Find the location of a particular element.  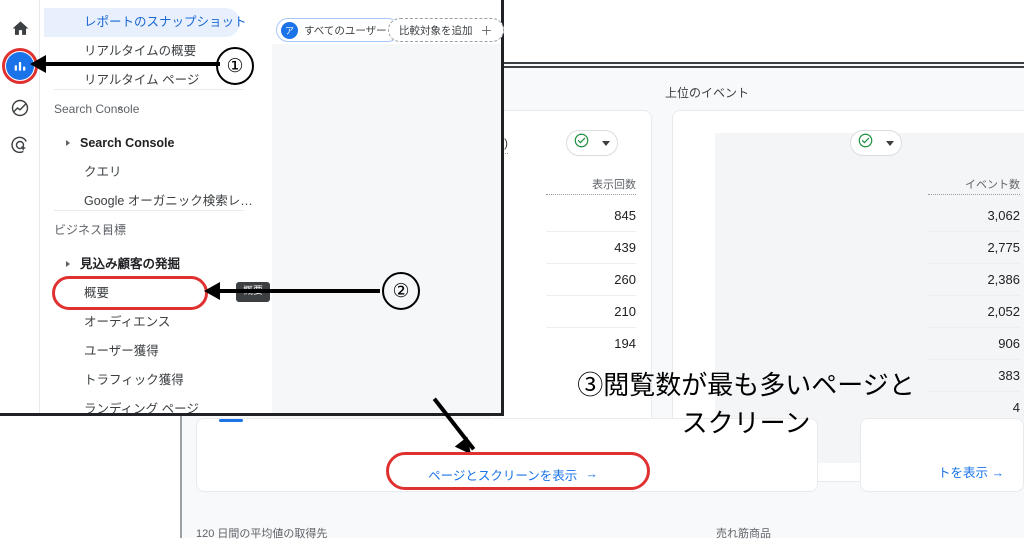

sidebar-item-7: ビジネス目標 ˄ is located at coordinates (83, 230).